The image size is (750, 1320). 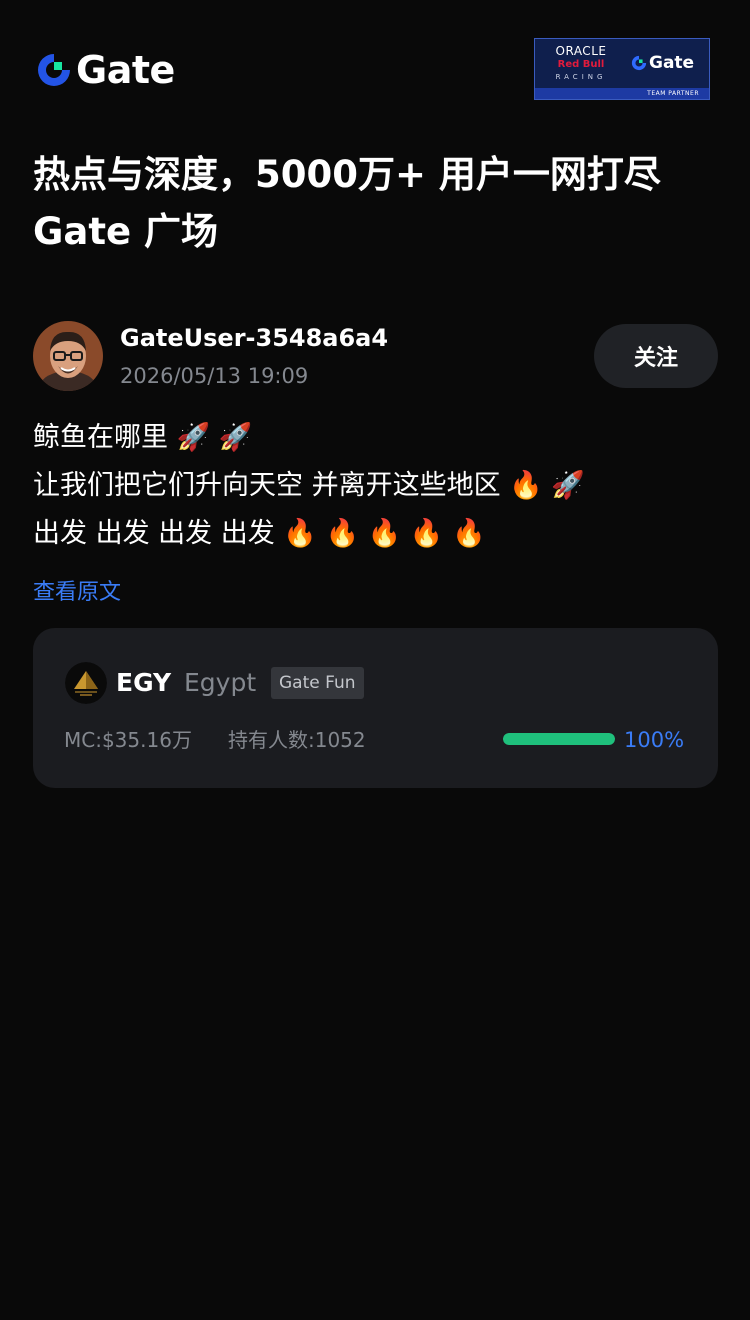 I want to click on view-original-link: 查看原文, so click(x=77, y=593).